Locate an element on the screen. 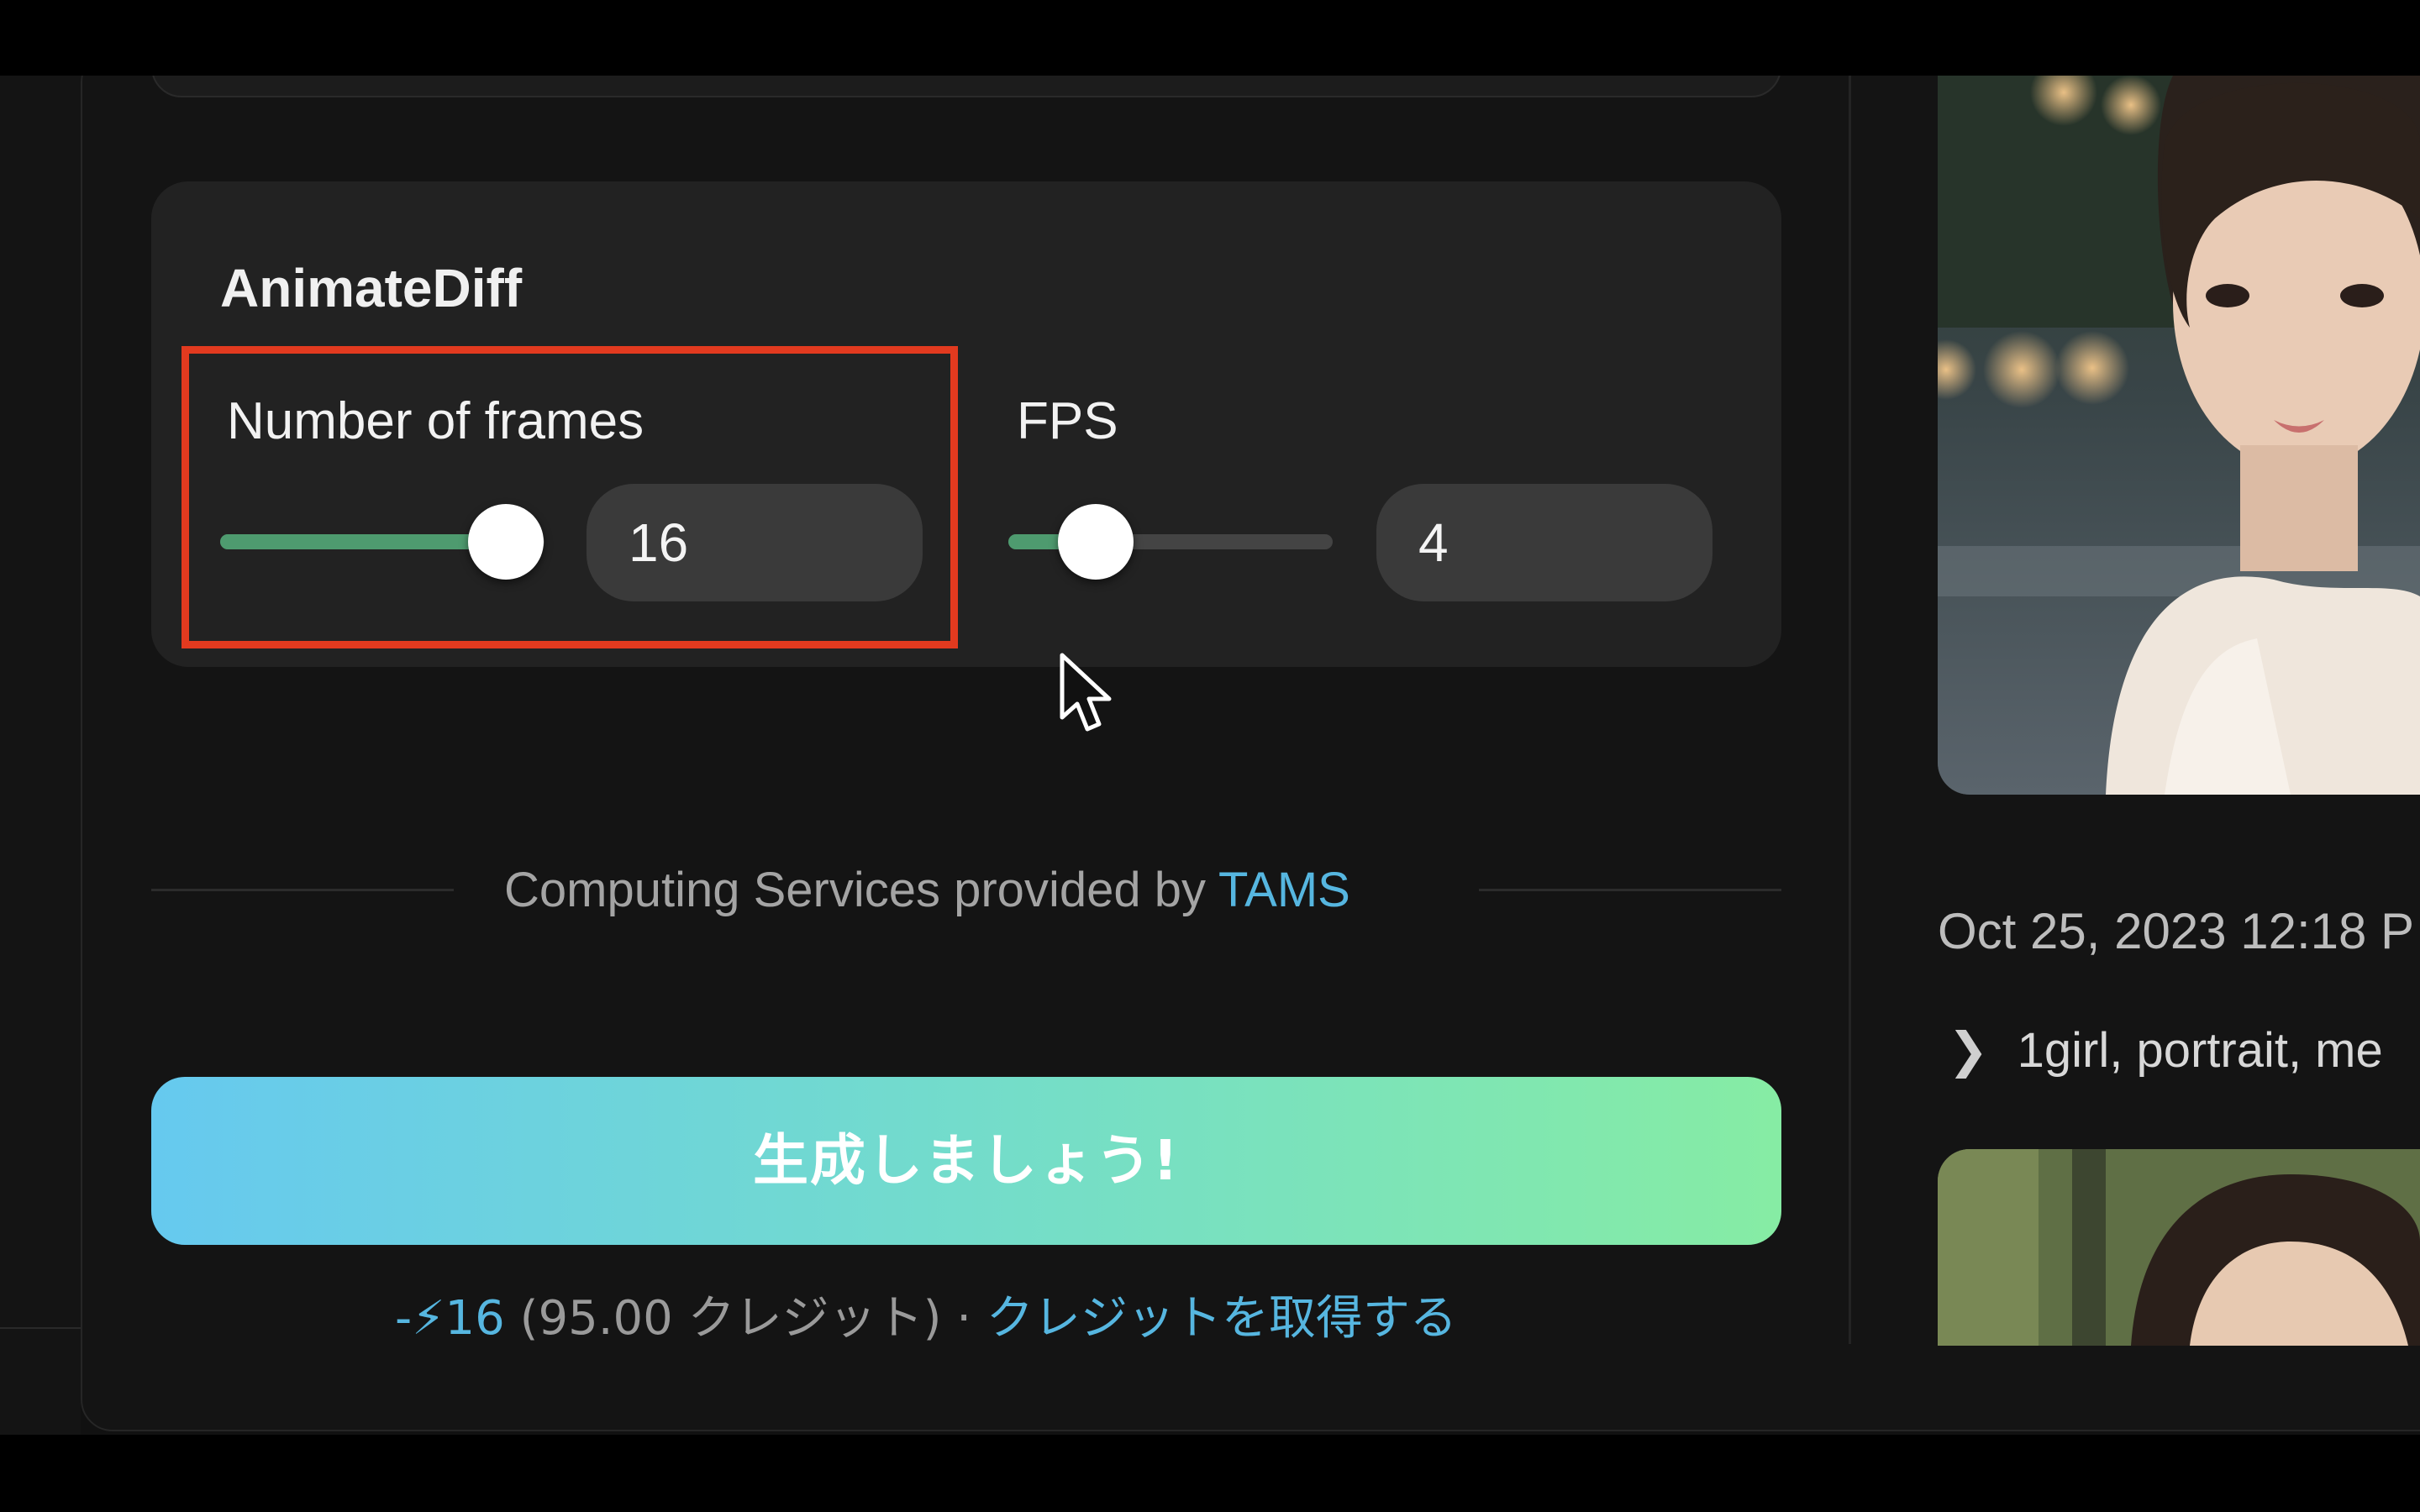 Image resolution: width=2420 pixels, height=1512 pixels. divider-right is located at coordinates (1630, 890).